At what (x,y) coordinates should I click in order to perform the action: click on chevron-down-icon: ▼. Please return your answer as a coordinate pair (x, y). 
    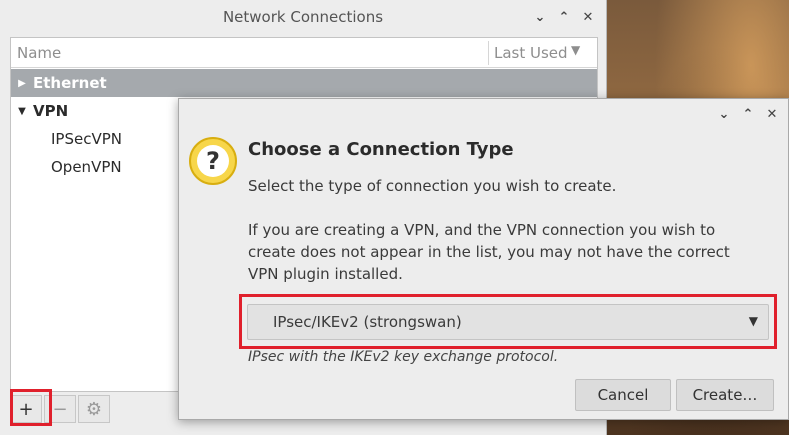
    Looking at the image, I should click on (753, 321).